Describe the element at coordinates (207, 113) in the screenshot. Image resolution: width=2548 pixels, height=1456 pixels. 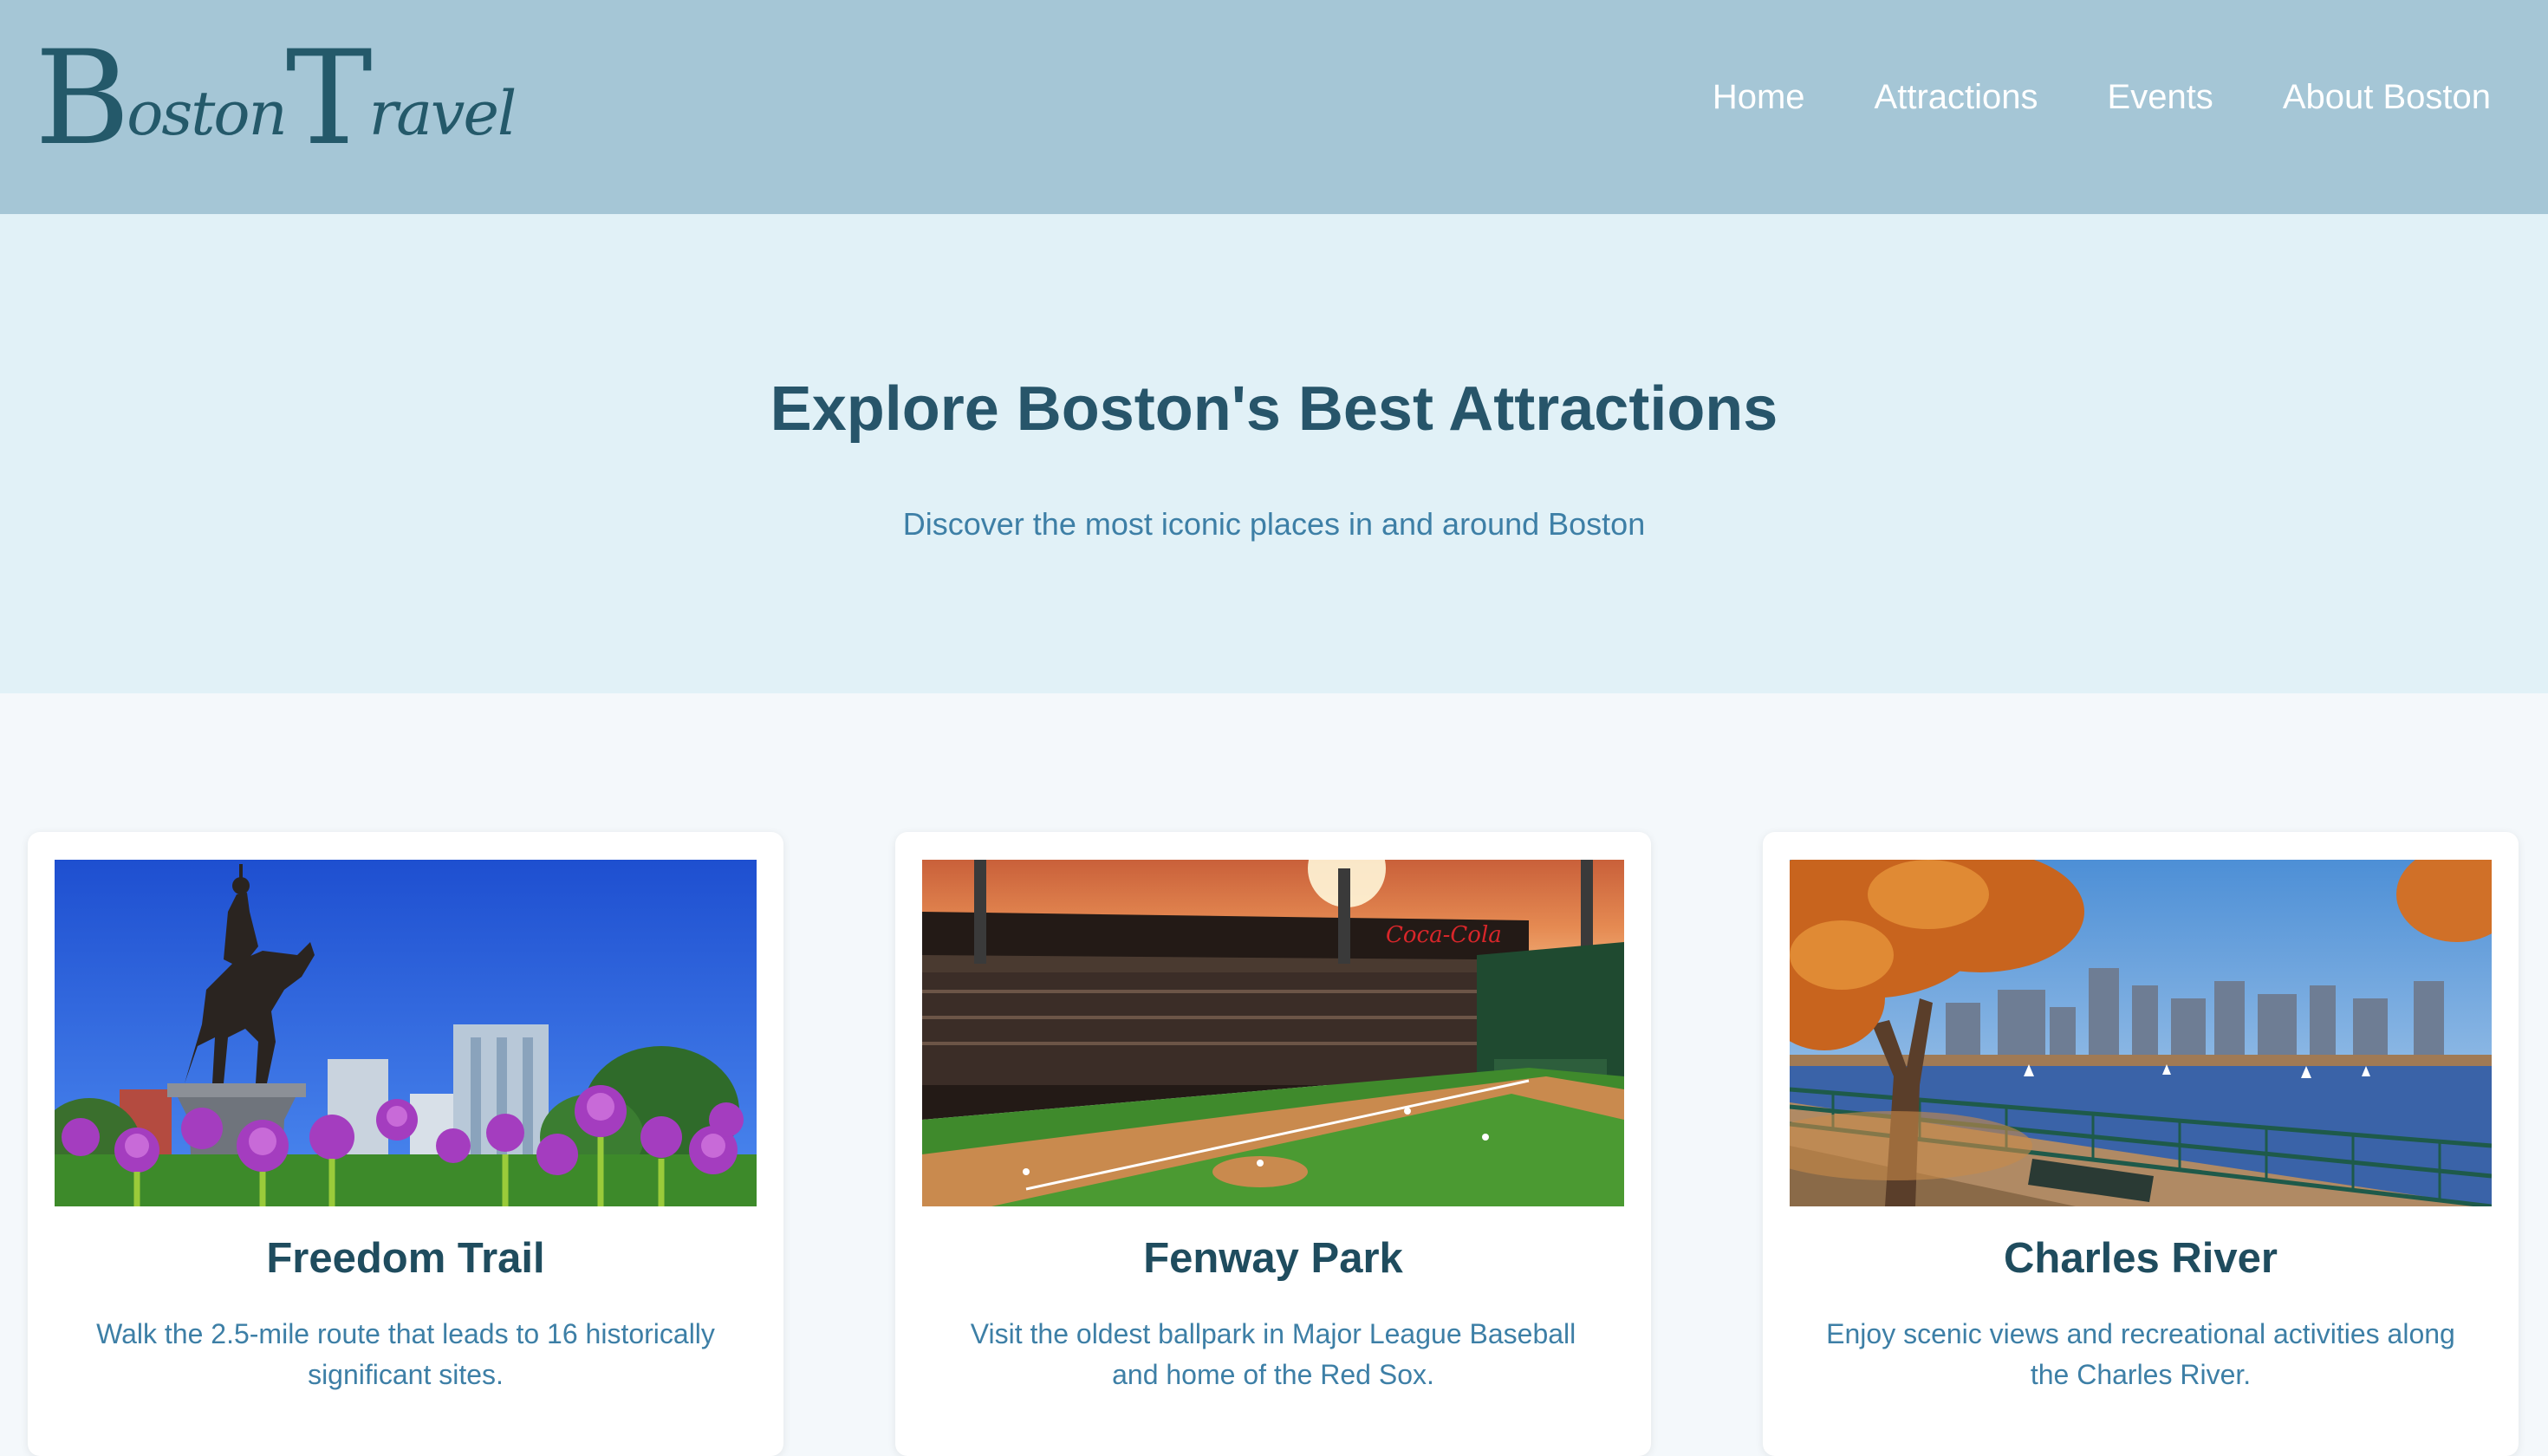
I see `logo-script-oston: oston` at that location.